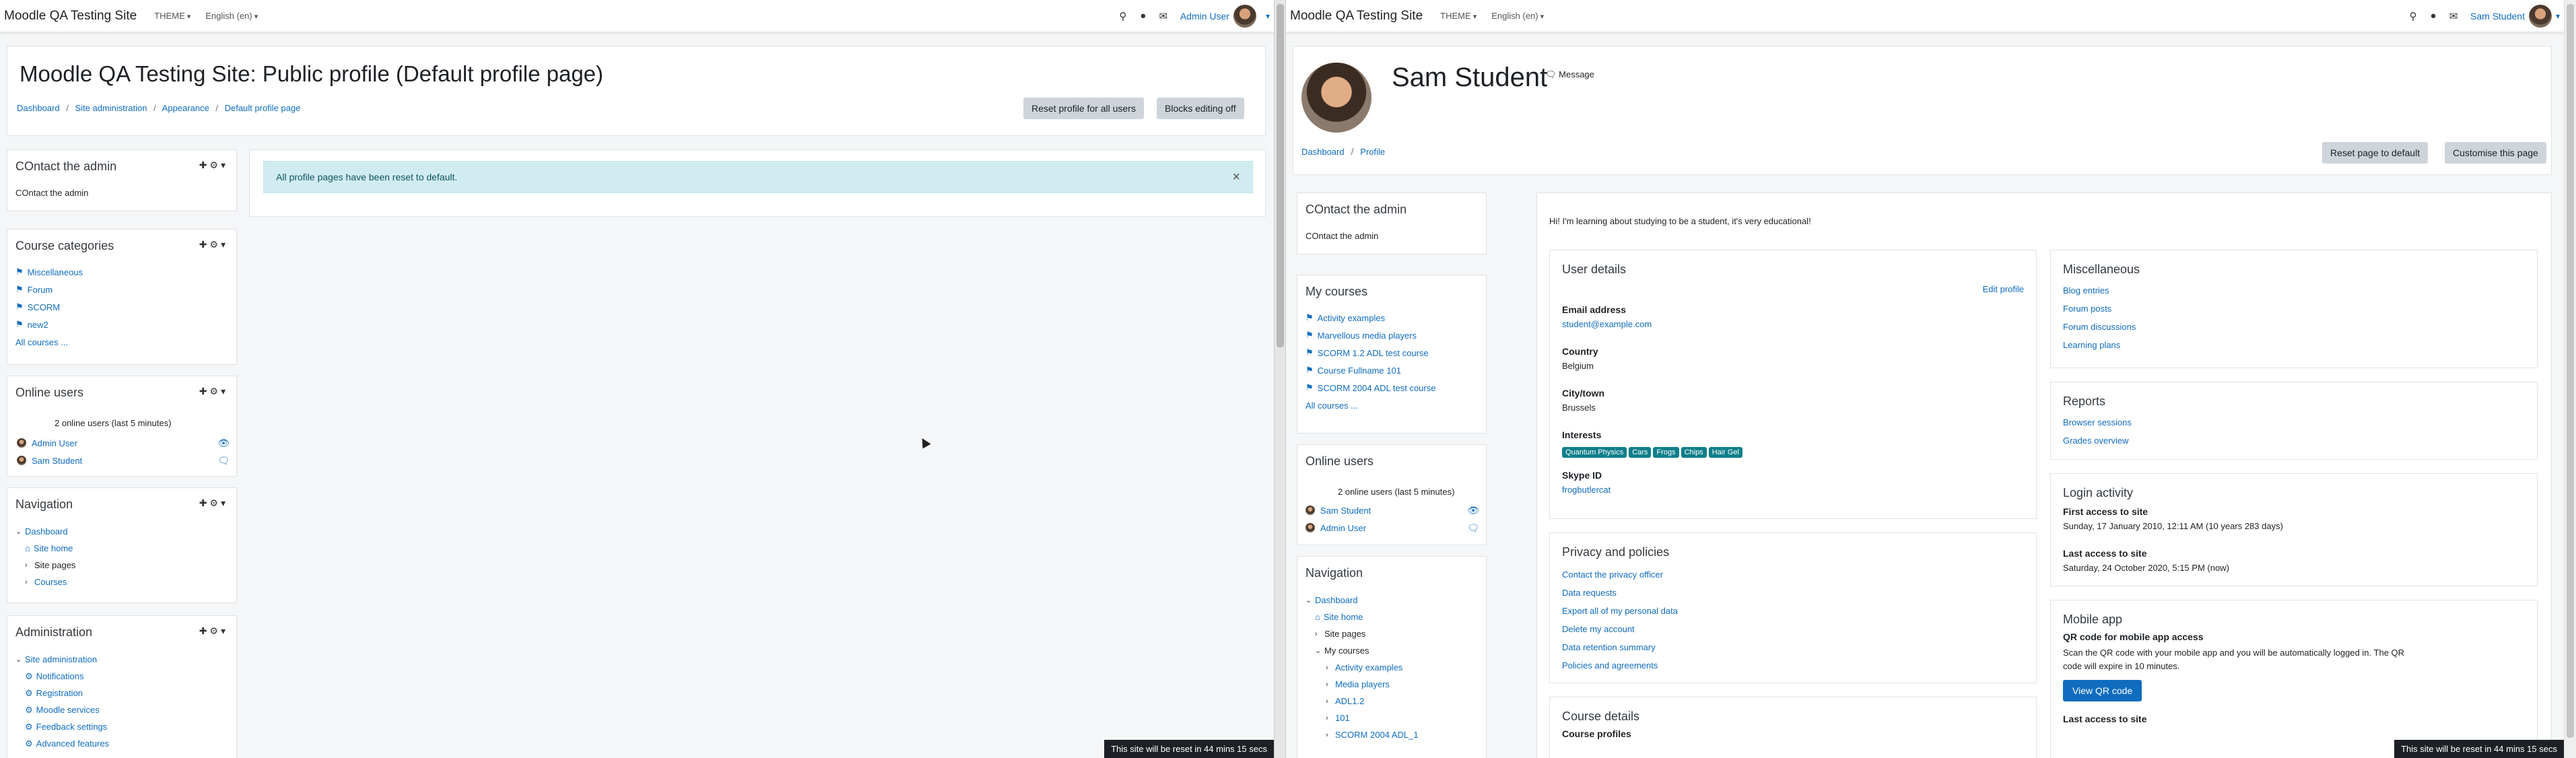 This screenshot has width=2576, height=758. What do you see at coordinates (1368, 667) in the screenshot?
I see `nav-course-label: Activity examples` at bounding box center [1368, 667].